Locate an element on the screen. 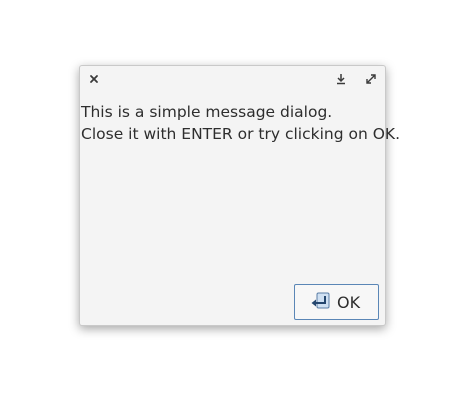 Image resolution: width=465 pixels, height=420 pixels. close-button is located at coordinates (94, 79).